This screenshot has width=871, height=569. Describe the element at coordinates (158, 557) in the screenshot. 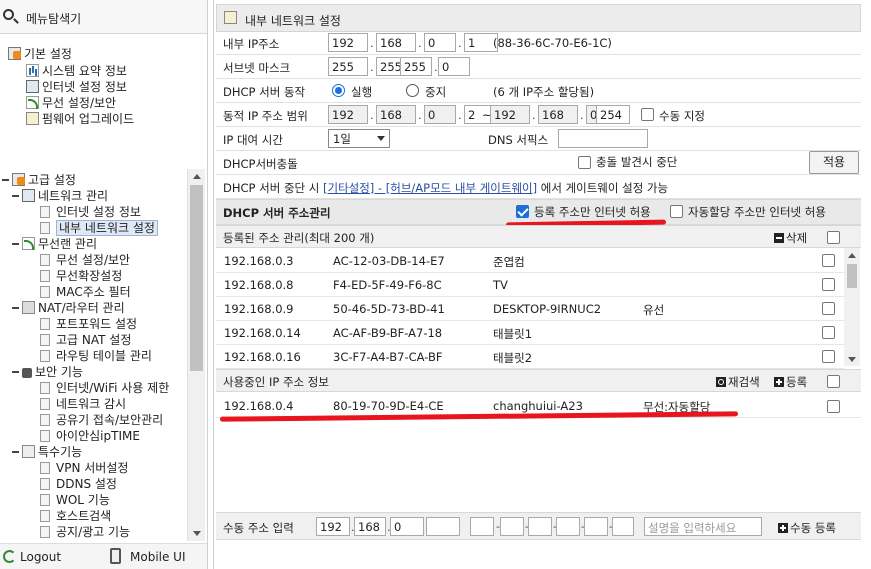

I see `mobile-ui-link: Mobile UI` at that location.